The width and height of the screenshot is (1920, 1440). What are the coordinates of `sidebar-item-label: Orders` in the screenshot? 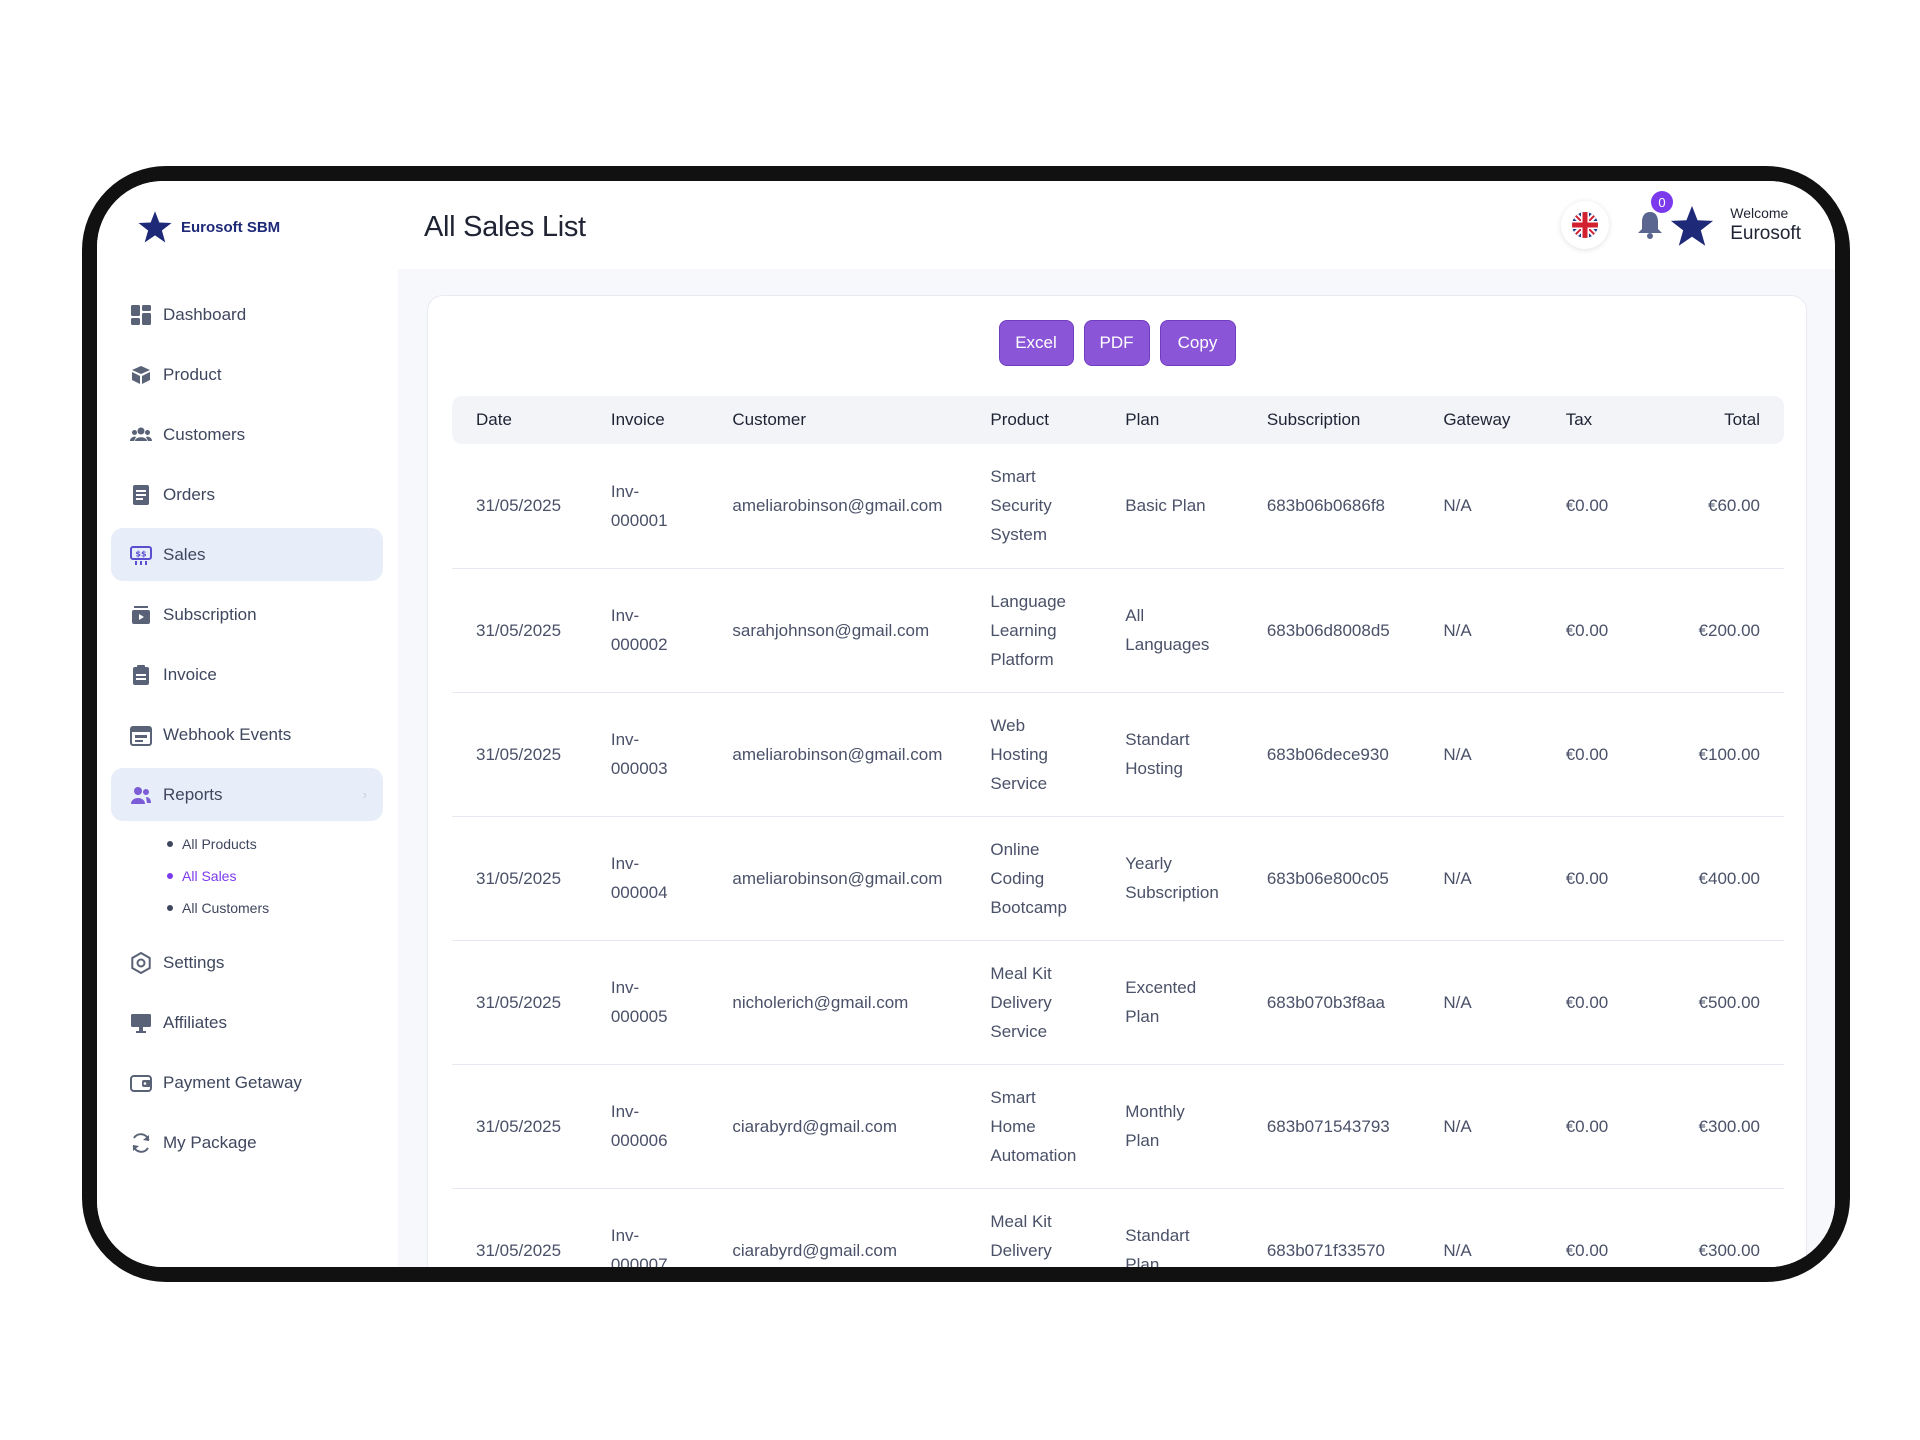 It's located at (189, 494).